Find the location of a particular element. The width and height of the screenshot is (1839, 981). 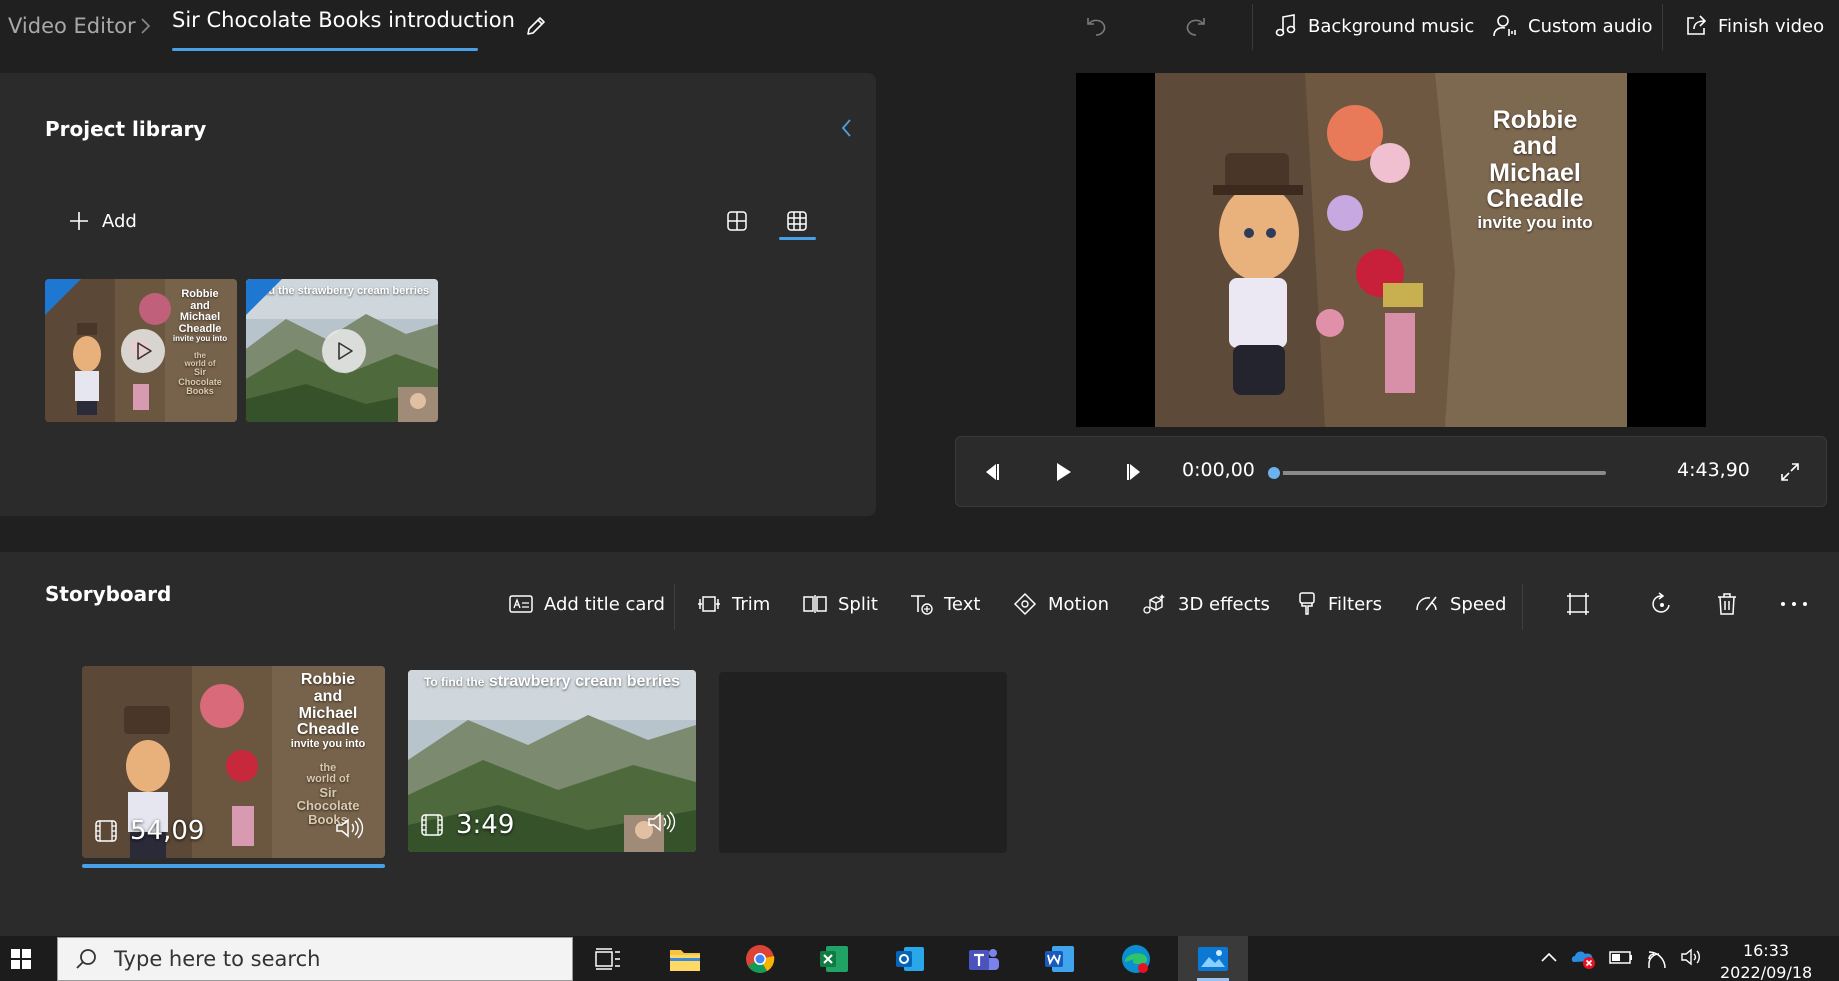

undo-button is located at coordinates (1096, 26).